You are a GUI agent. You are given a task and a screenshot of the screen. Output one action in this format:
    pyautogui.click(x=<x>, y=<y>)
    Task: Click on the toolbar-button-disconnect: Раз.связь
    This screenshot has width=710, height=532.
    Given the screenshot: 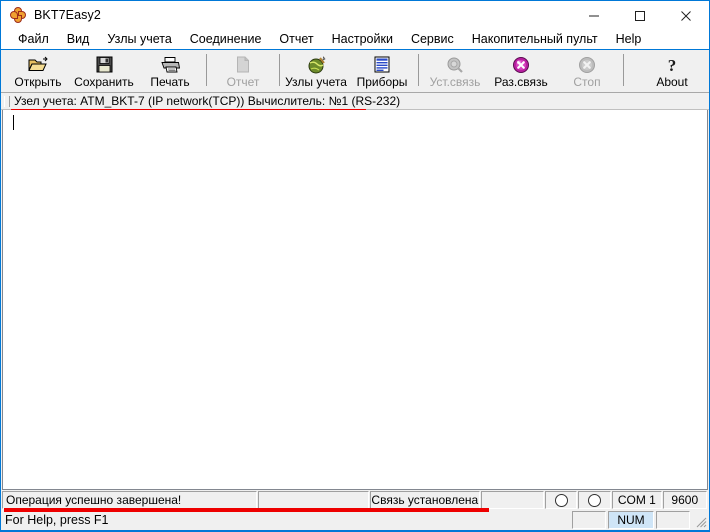 What is the action you would take?
    pyautogui.click(x=521, y=71)
    